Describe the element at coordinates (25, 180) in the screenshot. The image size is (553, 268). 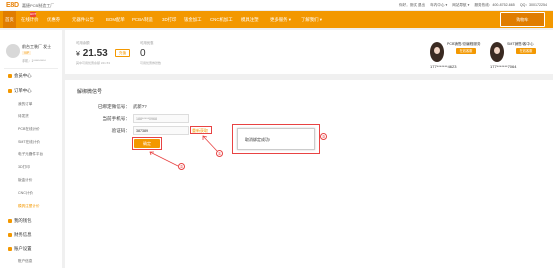
I see `sidebar-item-sheet-metal: 钣金计价` at that location.